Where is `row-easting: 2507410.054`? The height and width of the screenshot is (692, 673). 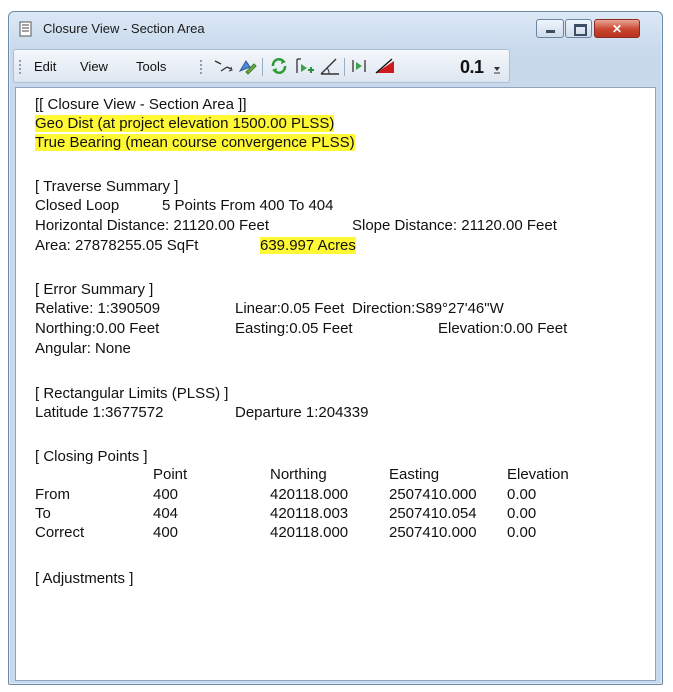
row-easting: 2507410.054 is located at coordinates (433, 513).